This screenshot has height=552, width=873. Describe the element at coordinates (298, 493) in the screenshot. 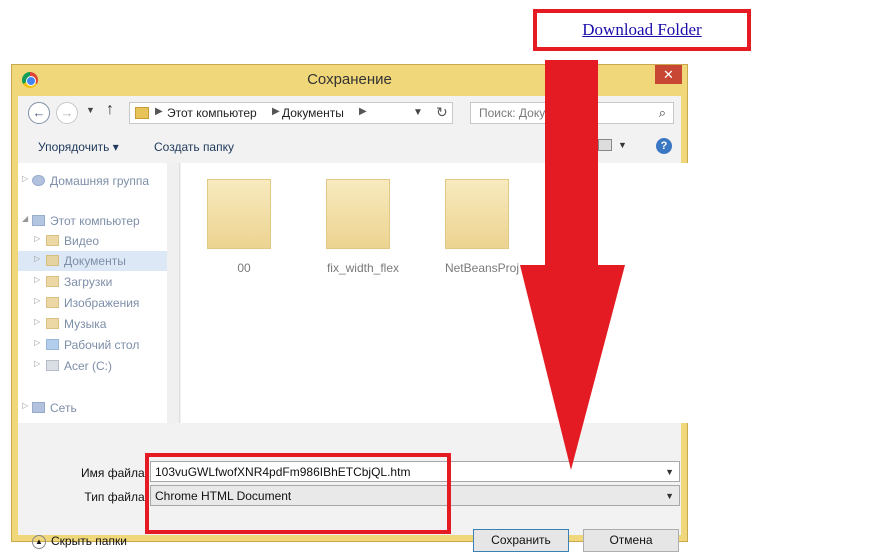

I see `fields-highlight-box` at that location.